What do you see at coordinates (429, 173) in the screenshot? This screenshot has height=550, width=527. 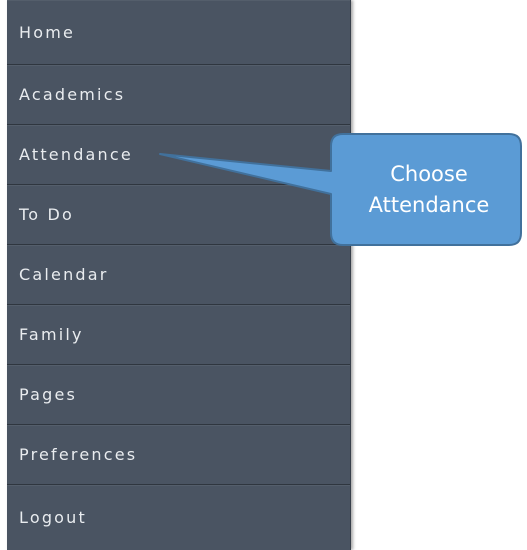 I see `callout-line-1: Choose` at bounding box center [429, 173].